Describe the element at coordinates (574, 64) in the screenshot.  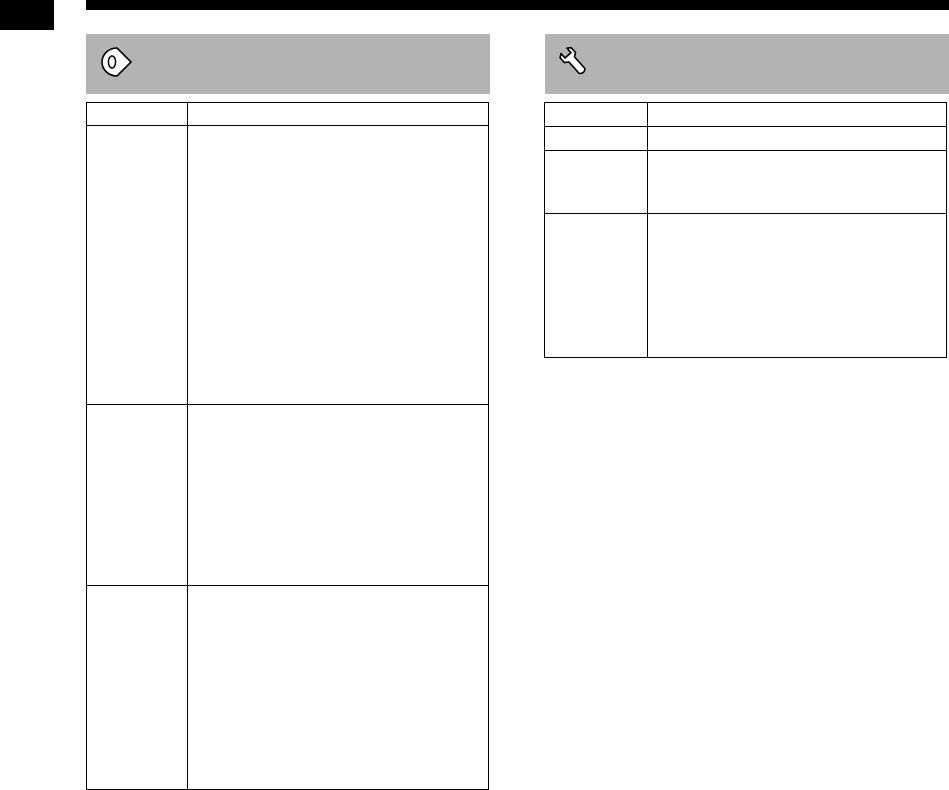
I see `wrench-icon` at that location.